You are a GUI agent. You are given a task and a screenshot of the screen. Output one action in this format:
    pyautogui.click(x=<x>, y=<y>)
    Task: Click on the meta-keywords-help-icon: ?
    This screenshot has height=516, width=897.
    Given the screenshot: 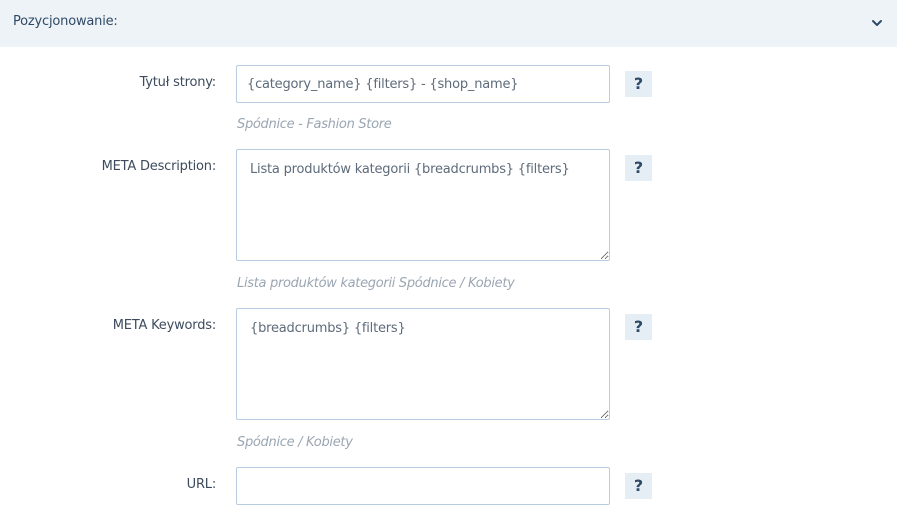 What is the action you would take?
    pyautogui.click(x=638, y=327)
    